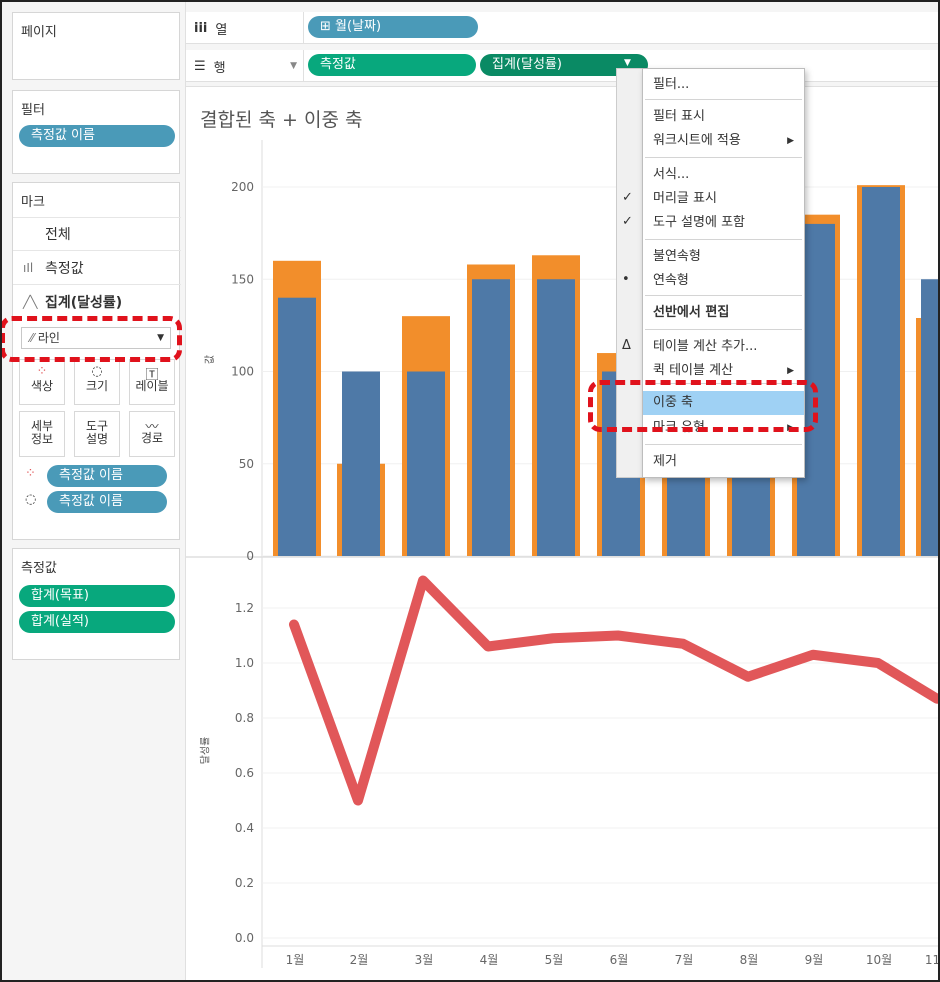  I want to click on menu-check-icon: •, so click(626, 279).